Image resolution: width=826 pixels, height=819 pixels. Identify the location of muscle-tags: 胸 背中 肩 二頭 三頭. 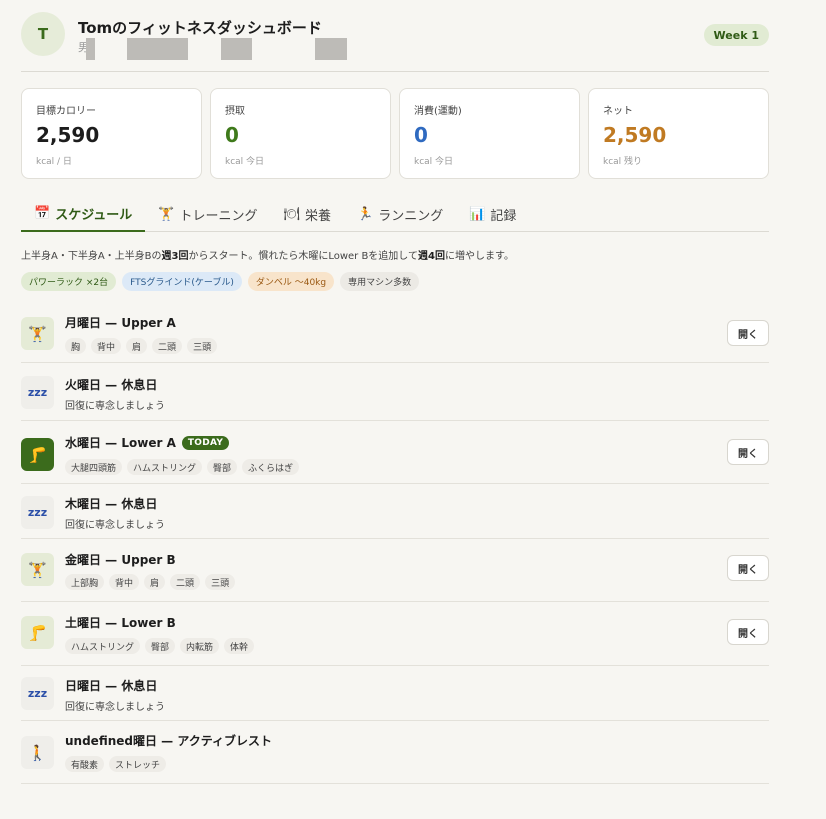
(141, 346).